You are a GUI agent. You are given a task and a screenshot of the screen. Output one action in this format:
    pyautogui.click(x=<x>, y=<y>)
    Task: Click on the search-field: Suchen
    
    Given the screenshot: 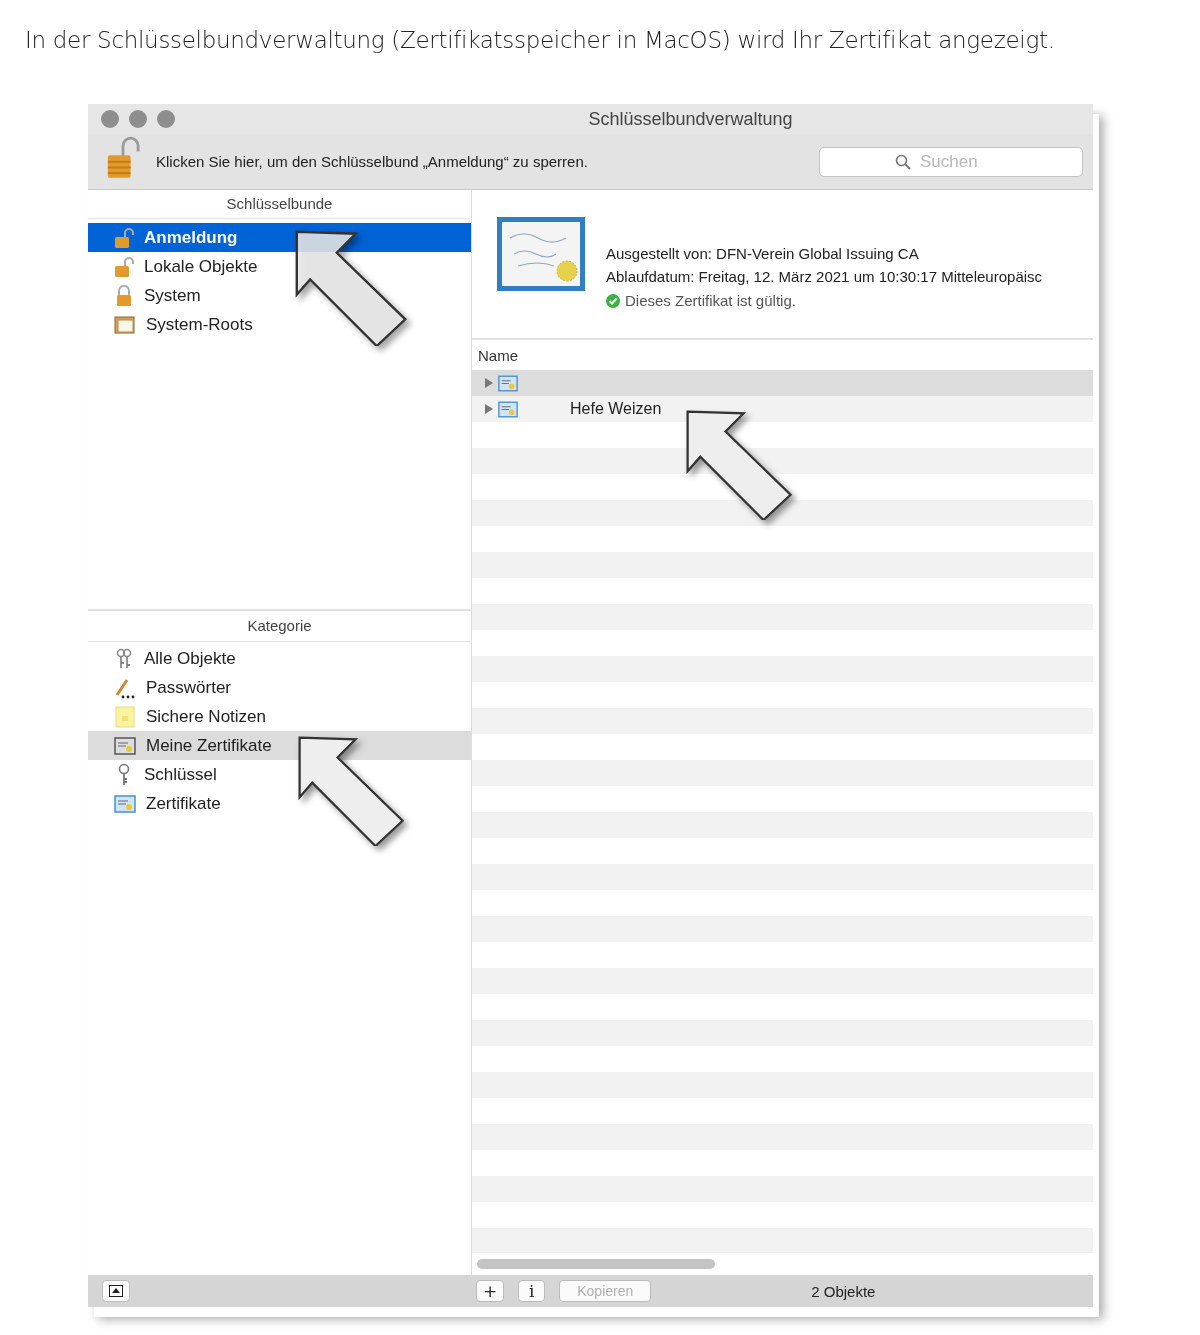 What is the action you would take?
    pyautogui.click(x=951, y=161)
    